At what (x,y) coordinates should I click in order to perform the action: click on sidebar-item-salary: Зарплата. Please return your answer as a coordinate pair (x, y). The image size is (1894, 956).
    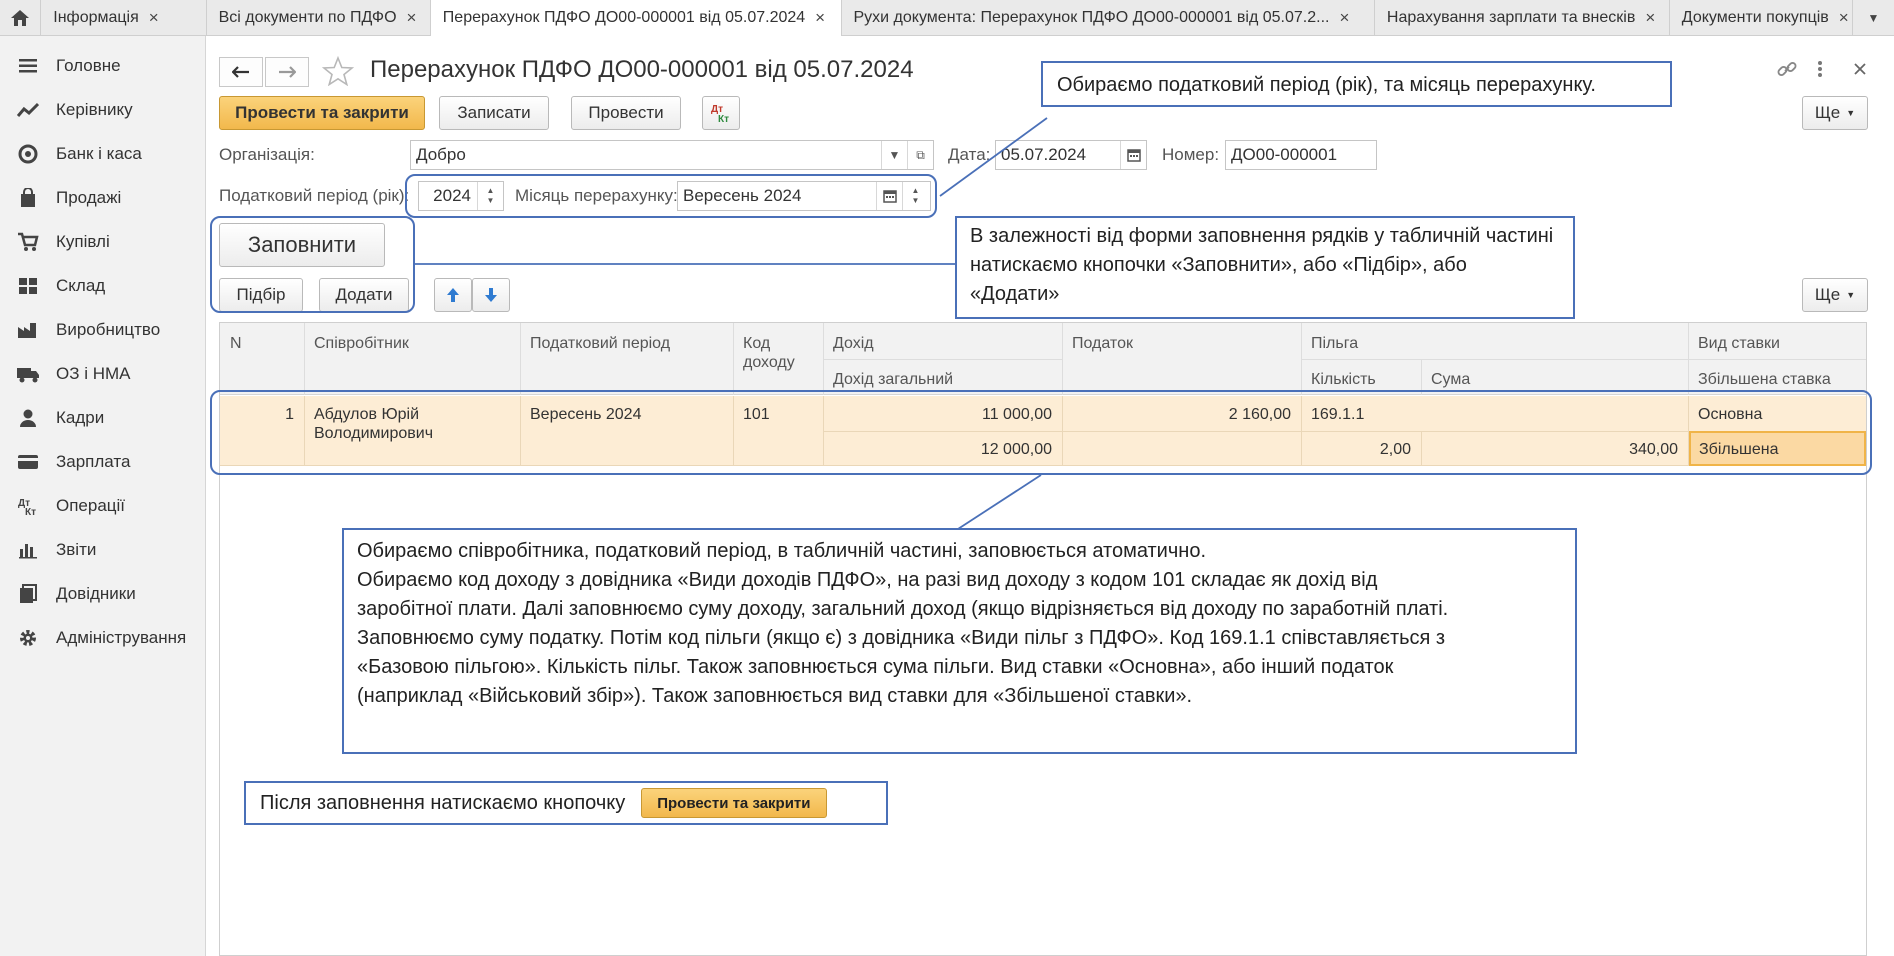
    Looking at the image, I should click on (103, 462).